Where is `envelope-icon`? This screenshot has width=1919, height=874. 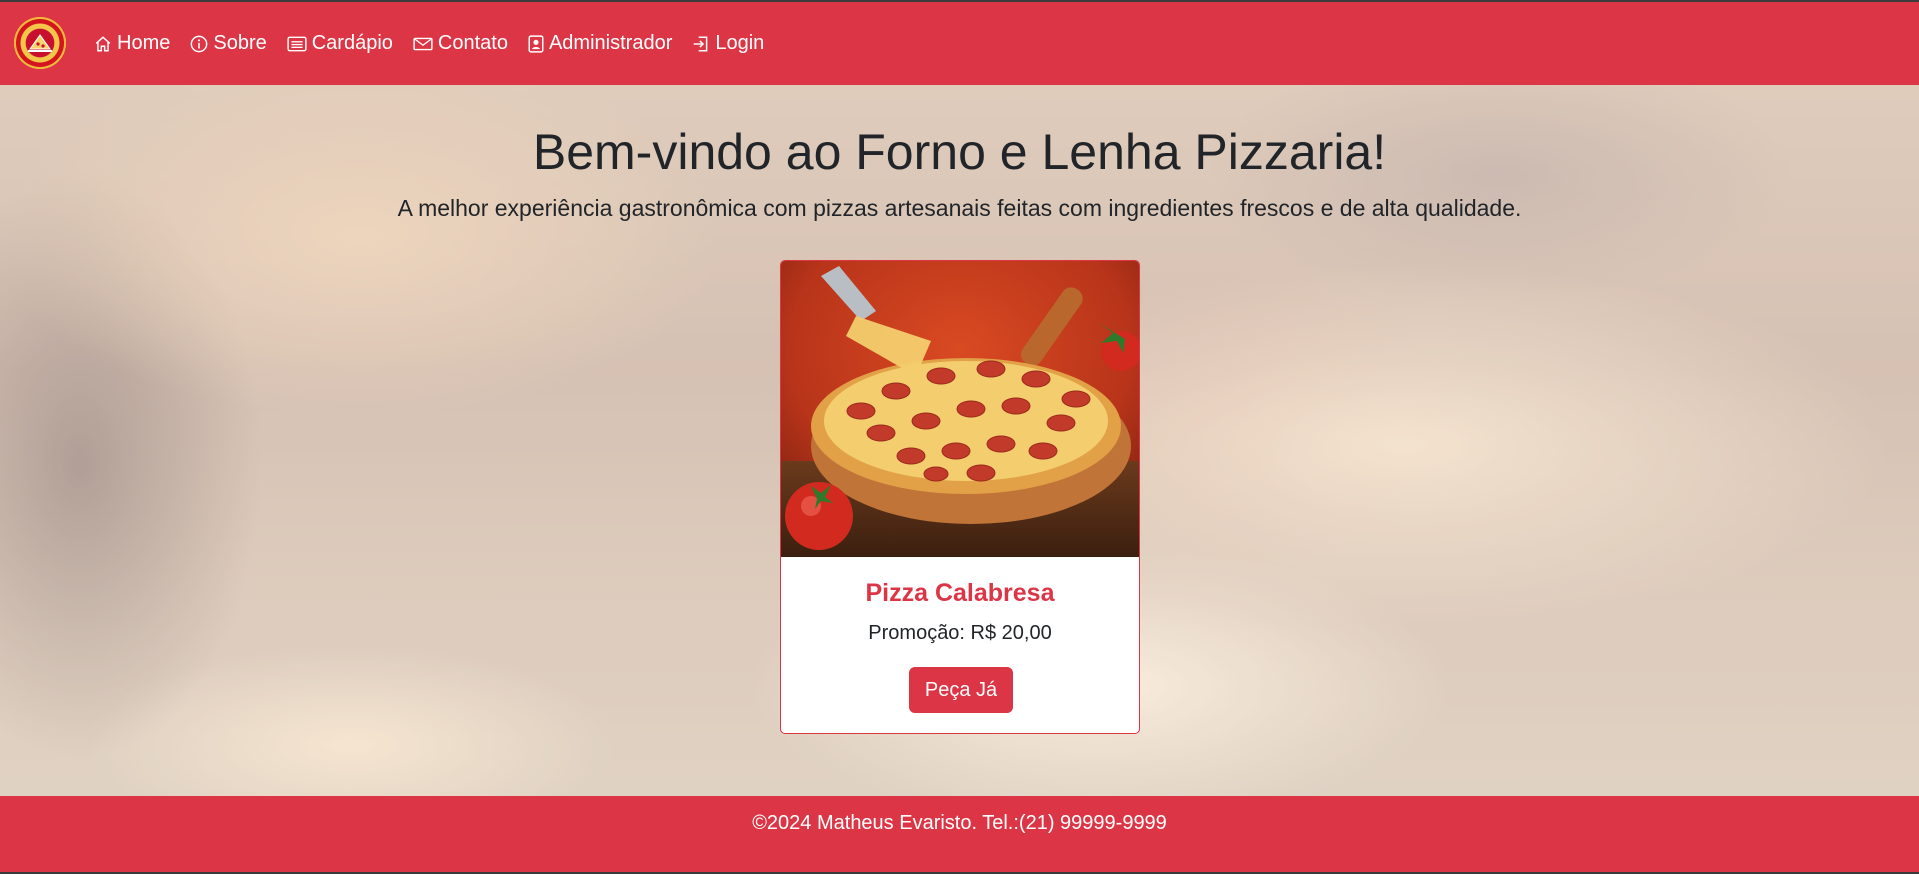 envelope-icon is located at coordinates (423, 43).